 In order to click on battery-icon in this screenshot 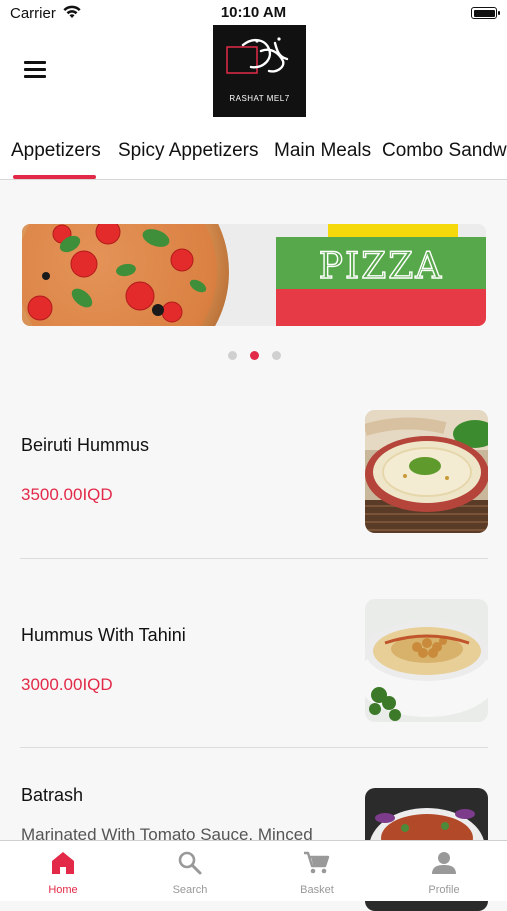, I will do `click(485, 13)`.